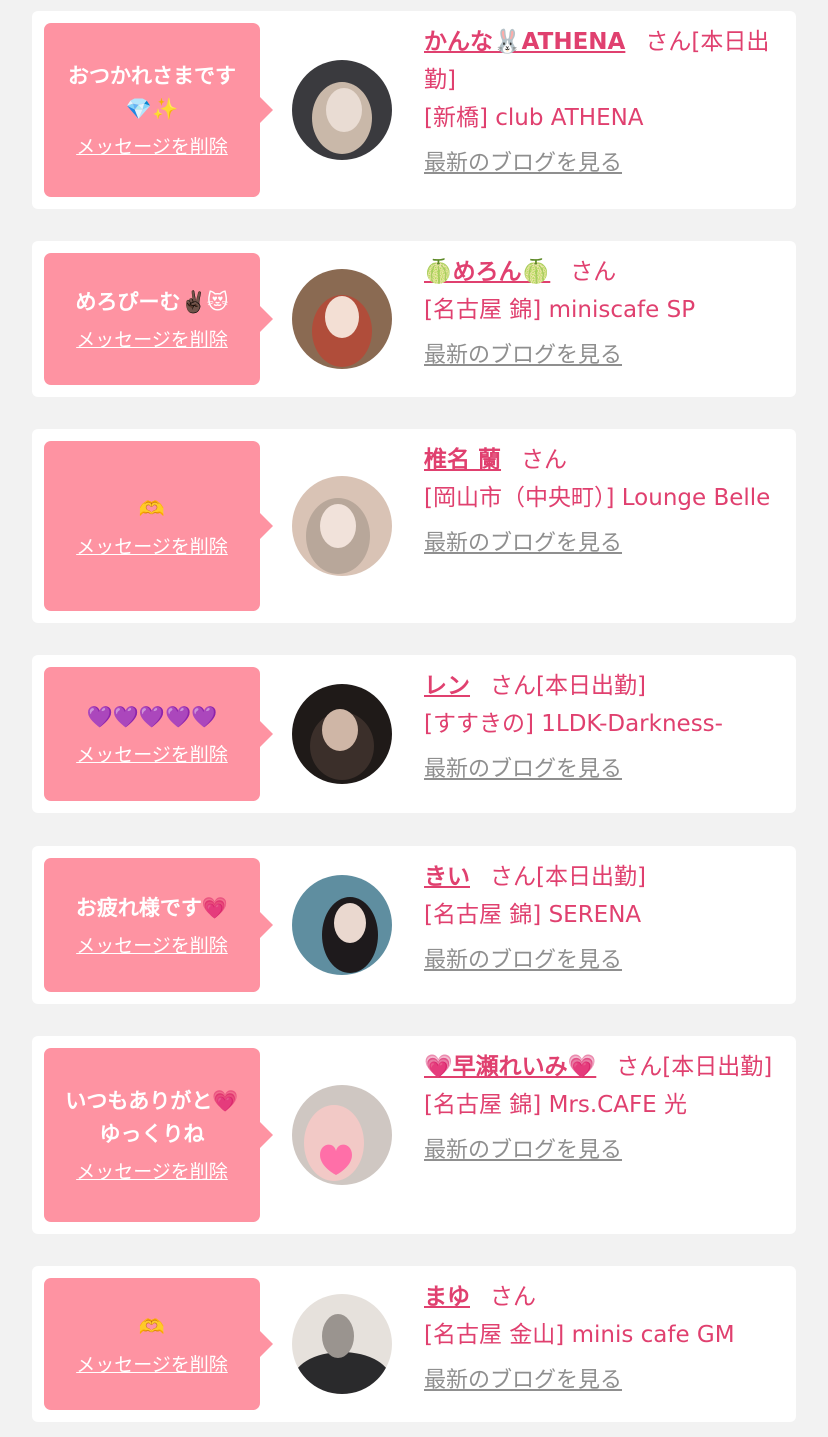 Image resolution: width=828 pixels, height=1437 pixels. Describe the element at coordinates (158, 925) in the screenshot. I see `message-bubble: お疲れ様です💗 メッセージを削除` at that location.